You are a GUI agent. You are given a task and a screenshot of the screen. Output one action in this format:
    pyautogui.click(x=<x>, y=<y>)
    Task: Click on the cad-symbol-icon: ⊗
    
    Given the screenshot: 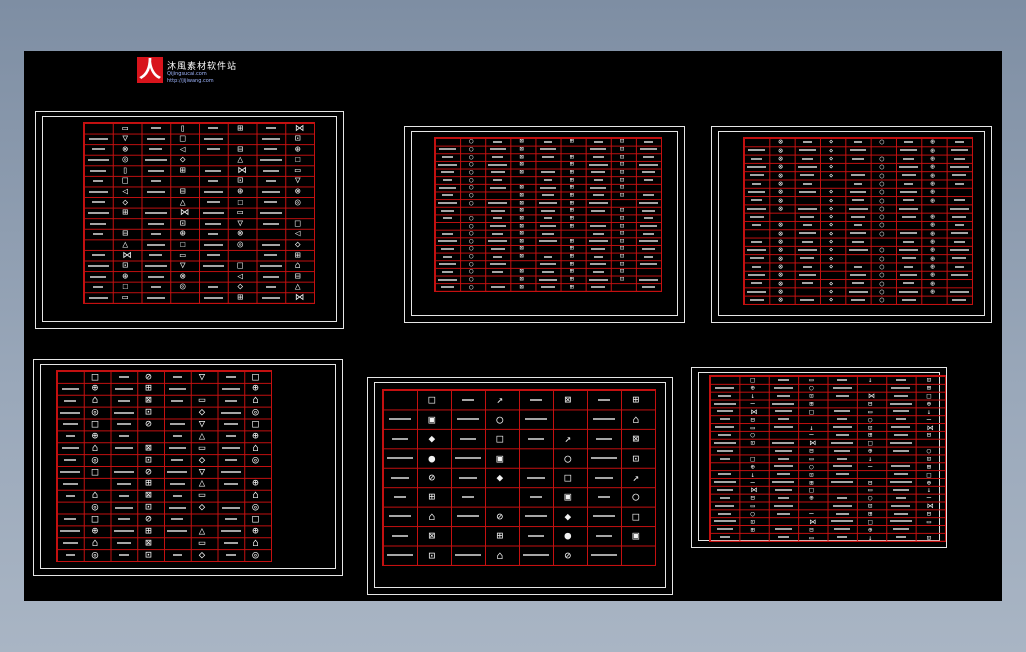 What is the action you would take?
    pyautogui.click(x=240, y=234)
    